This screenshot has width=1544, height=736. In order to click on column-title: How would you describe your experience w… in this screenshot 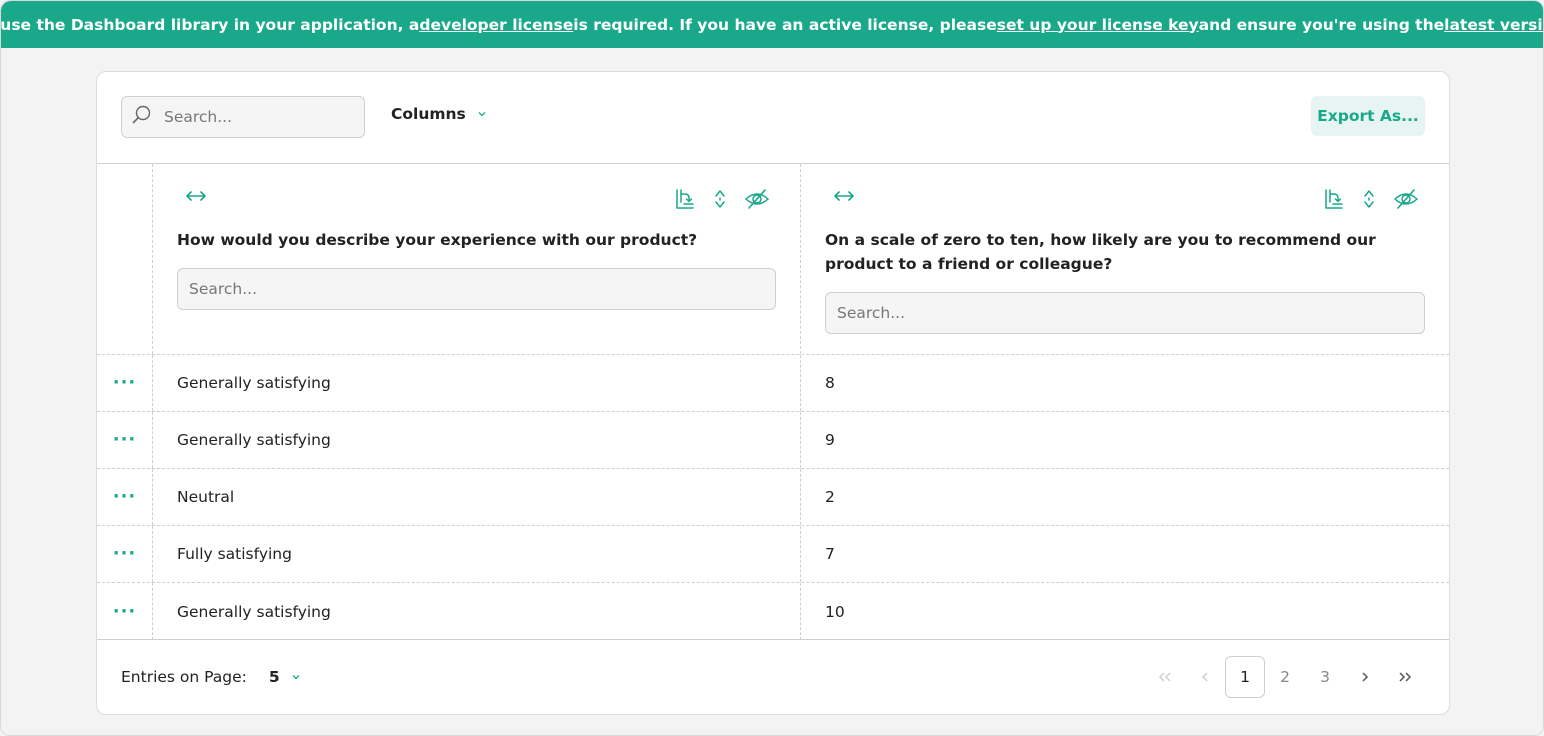, I will do `click(437, 240)`.